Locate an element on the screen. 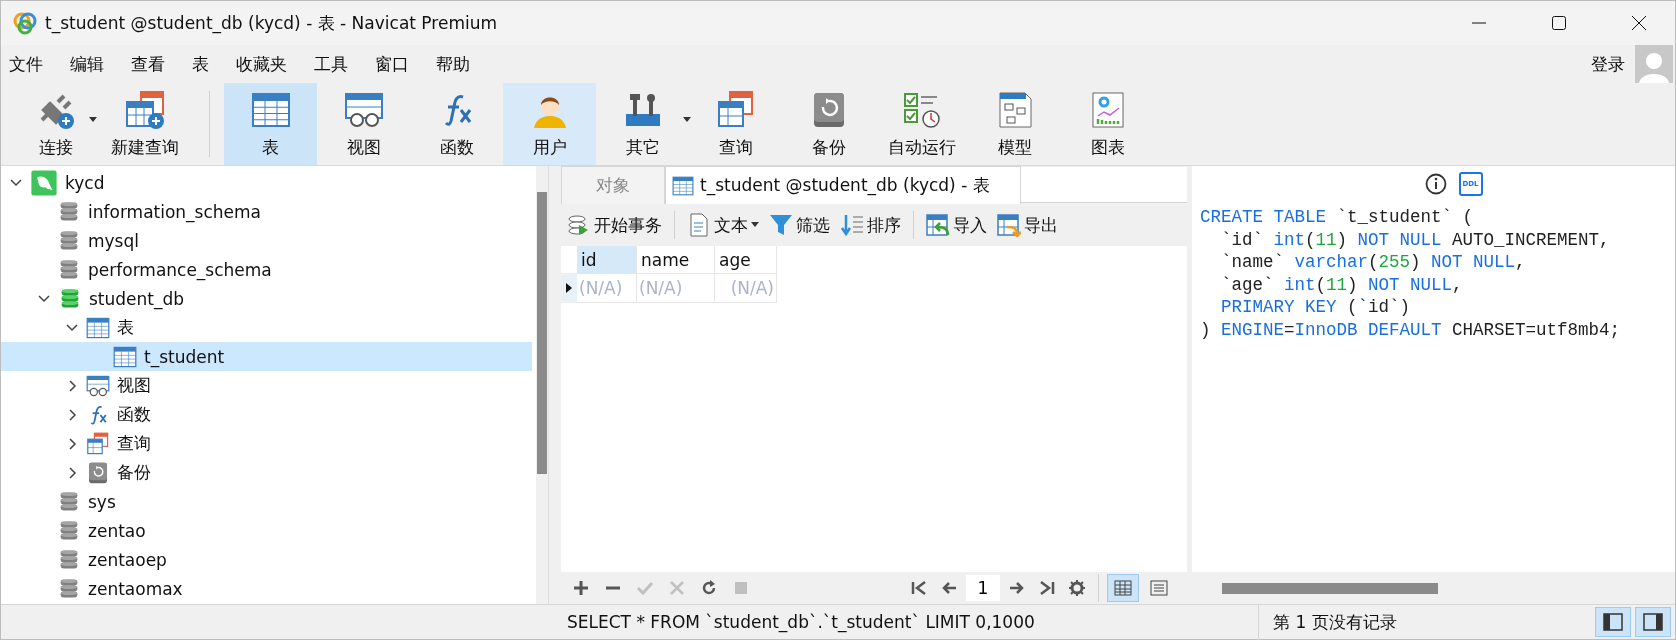  tree-item: 表 is located at coordinates (266, 327).